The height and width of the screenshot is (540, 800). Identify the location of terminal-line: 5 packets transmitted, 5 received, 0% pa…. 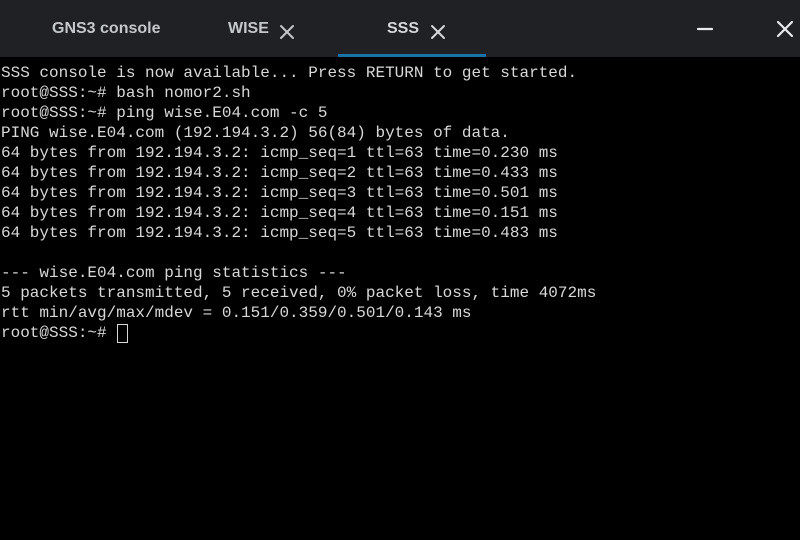
(299, 293).